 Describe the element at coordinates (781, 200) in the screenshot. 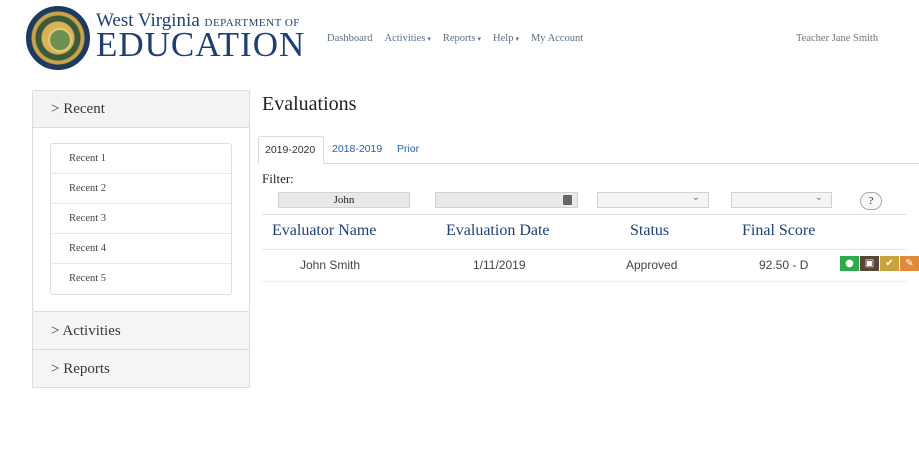

I see `filter-score-select: ⌄` at that location.